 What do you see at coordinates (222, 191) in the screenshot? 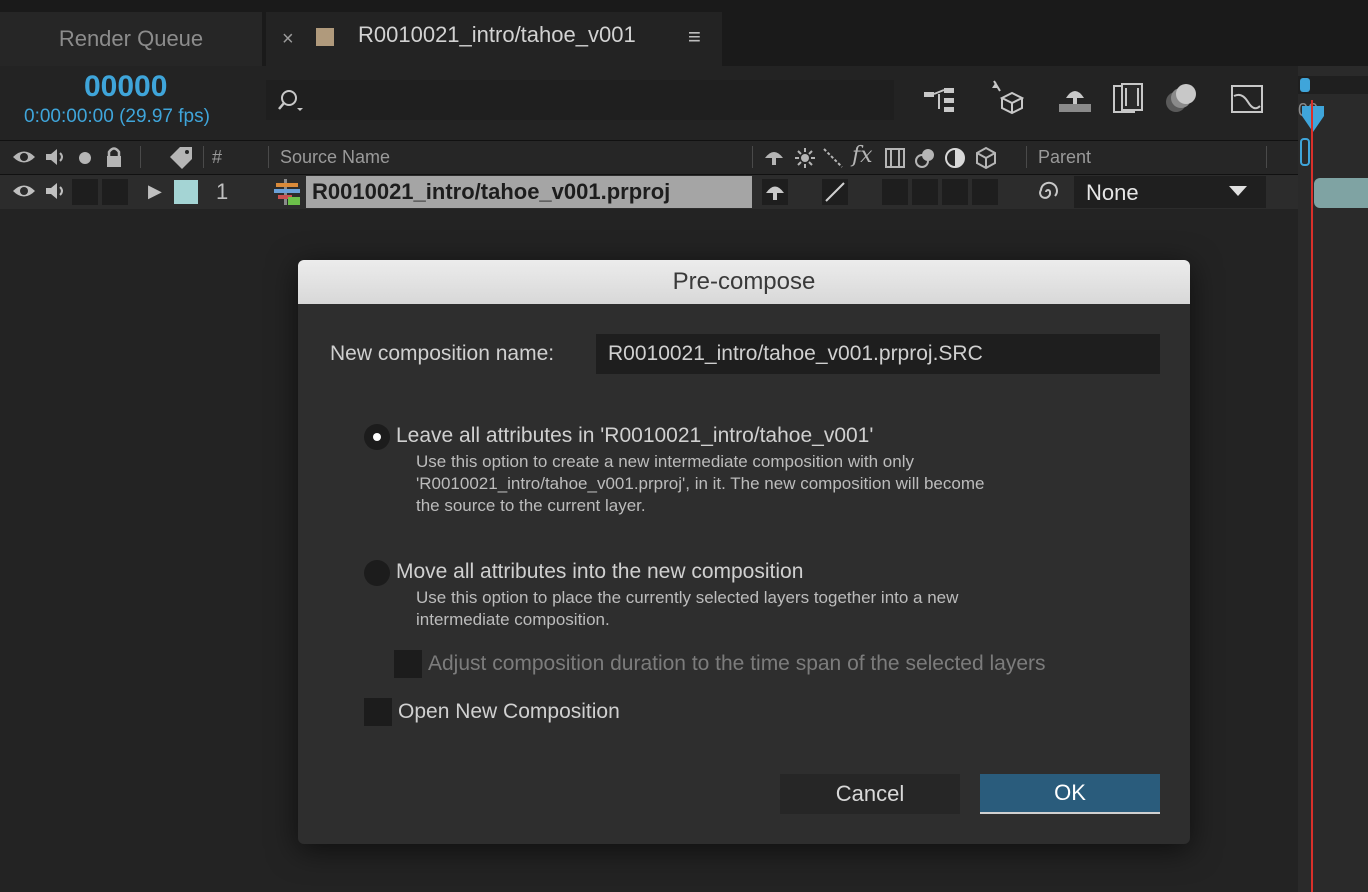
I see `layer-index: 1` at bounding box center [222, 191].